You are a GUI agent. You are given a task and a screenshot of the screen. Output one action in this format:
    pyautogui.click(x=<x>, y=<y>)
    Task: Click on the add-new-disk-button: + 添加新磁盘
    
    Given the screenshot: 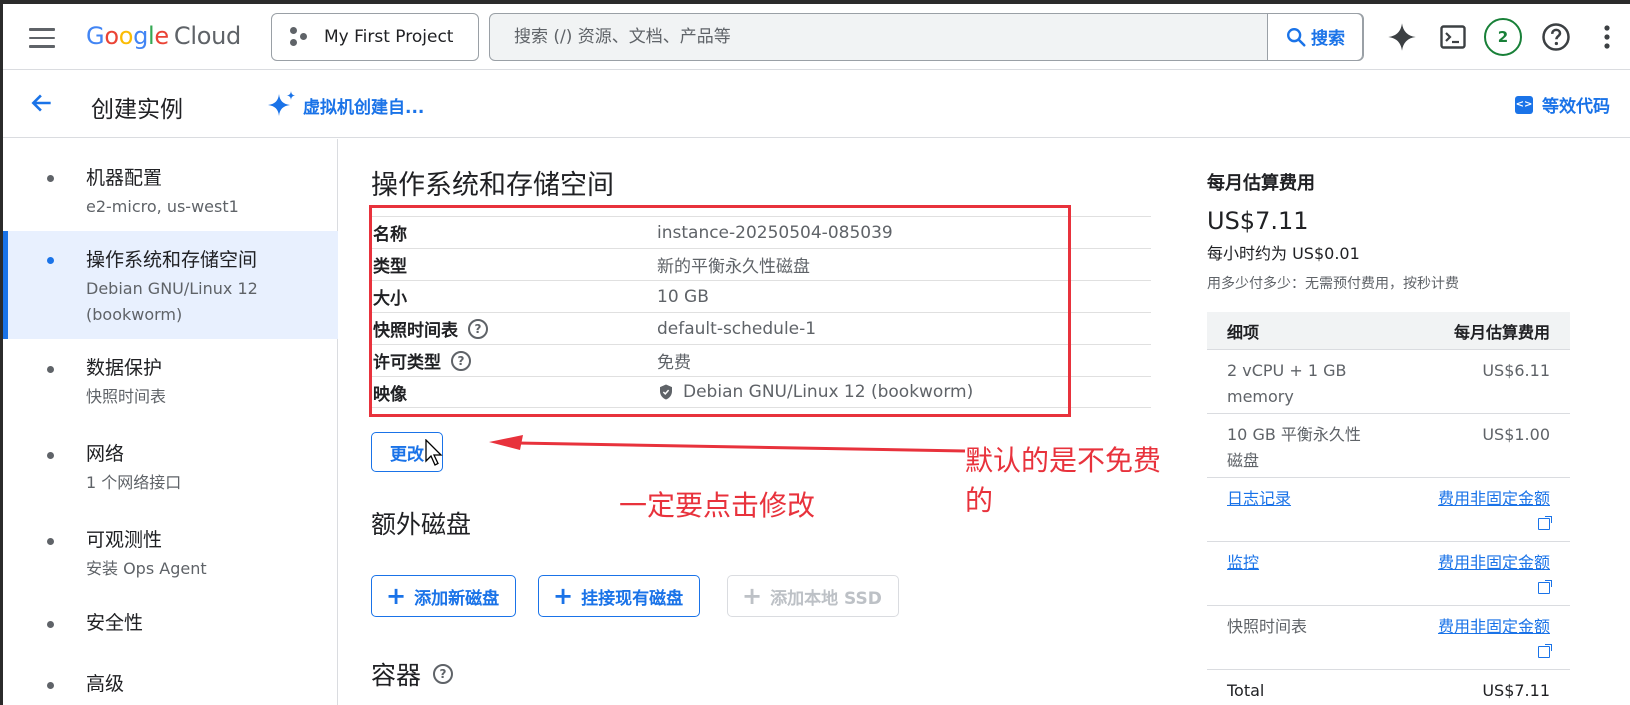 What is the action you would take?
    pyautogui.click(x=444, y=596)
    